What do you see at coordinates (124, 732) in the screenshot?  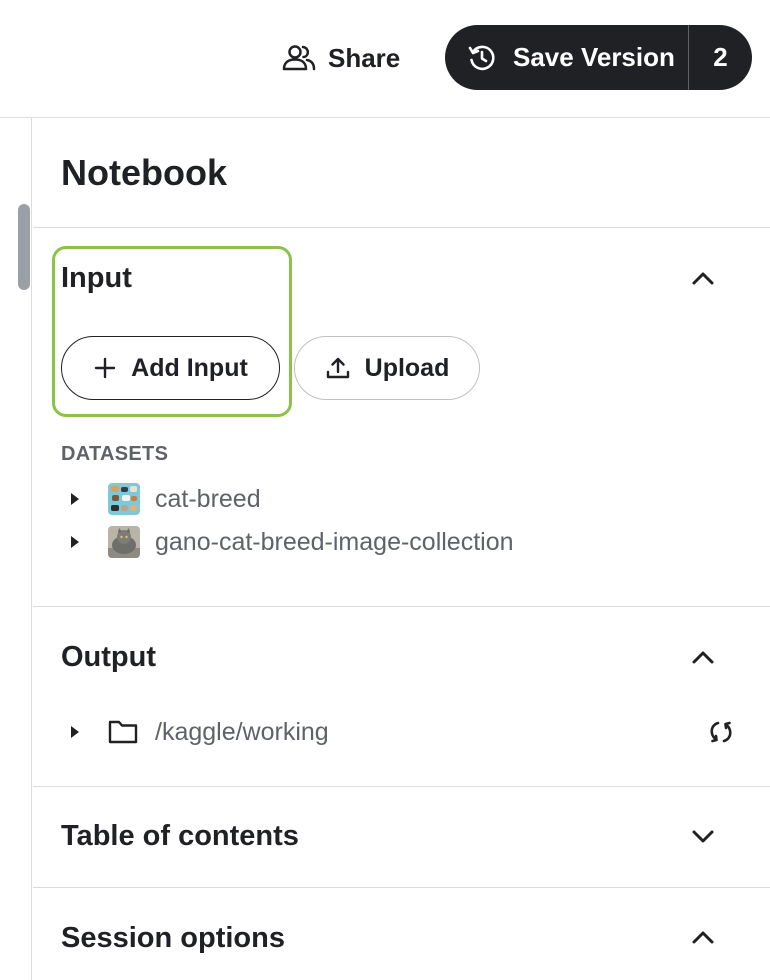 I see `folder-icon` at bounding box center [124, 732].